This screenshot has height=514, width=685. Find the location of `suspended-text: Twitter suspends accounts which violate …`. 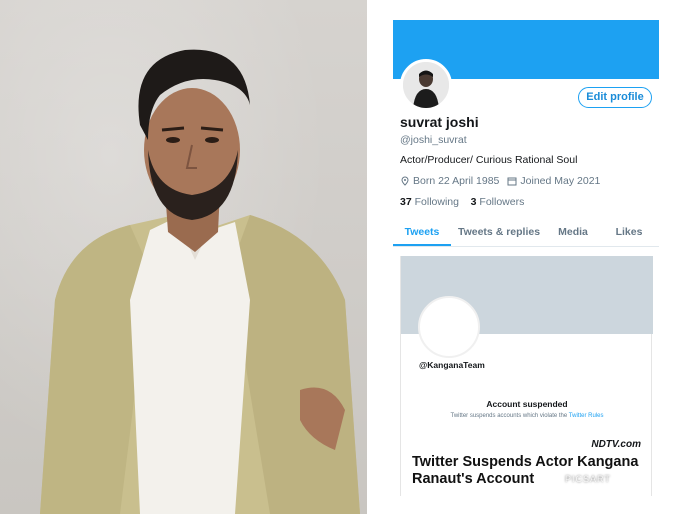

suspended-text: Twitter suspends accounts which violate … is located at coordinates (527, 416).